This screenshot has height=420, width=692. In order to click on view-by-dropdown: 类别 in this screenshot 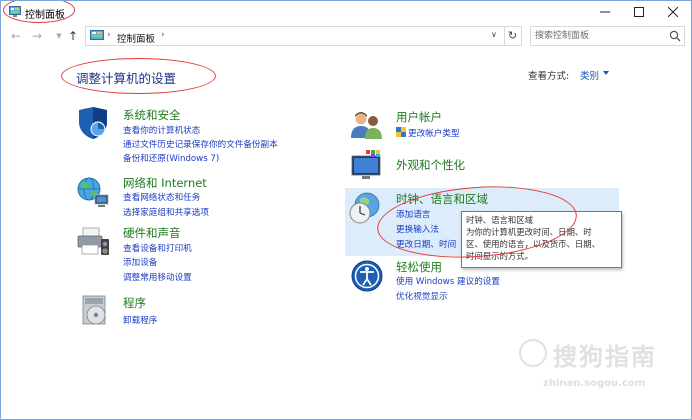, I will do `click(589, 75)`.